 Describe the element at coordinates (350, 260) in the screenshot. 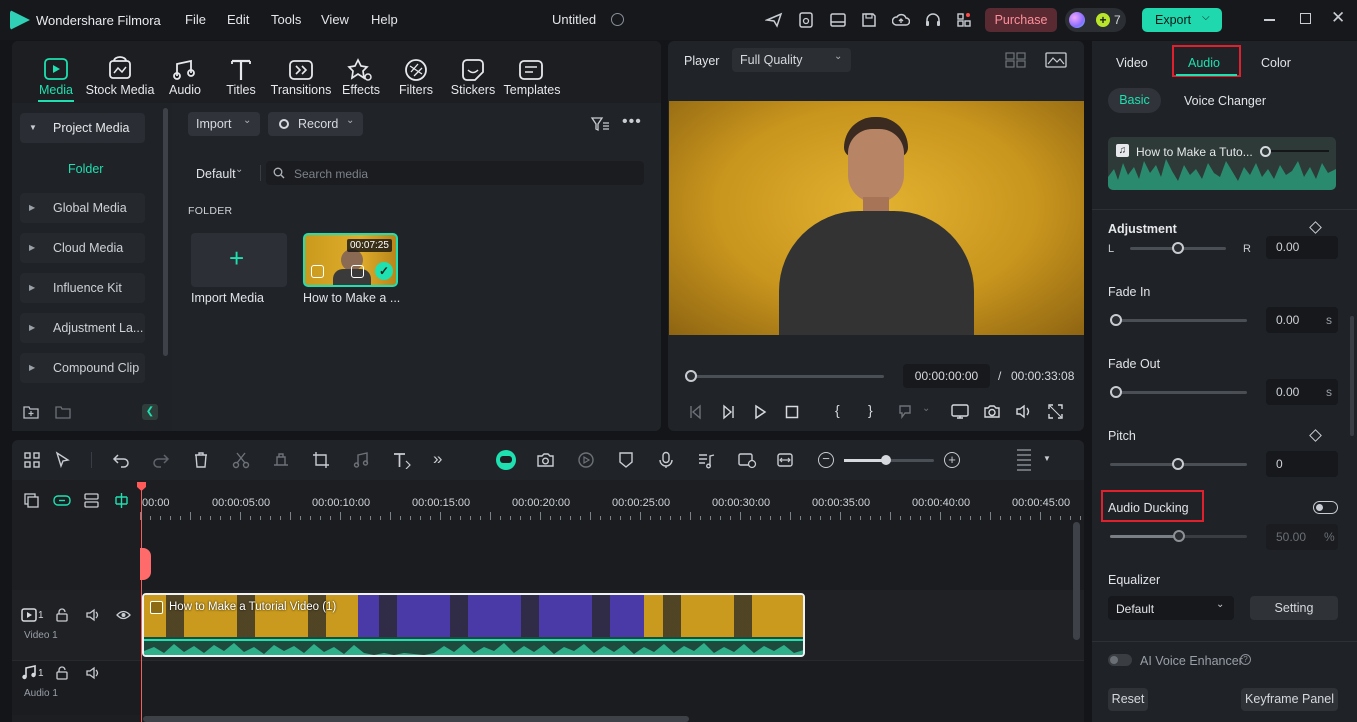

I see `media-clip-thumbnail: 00:07:25 ✓` at that location.